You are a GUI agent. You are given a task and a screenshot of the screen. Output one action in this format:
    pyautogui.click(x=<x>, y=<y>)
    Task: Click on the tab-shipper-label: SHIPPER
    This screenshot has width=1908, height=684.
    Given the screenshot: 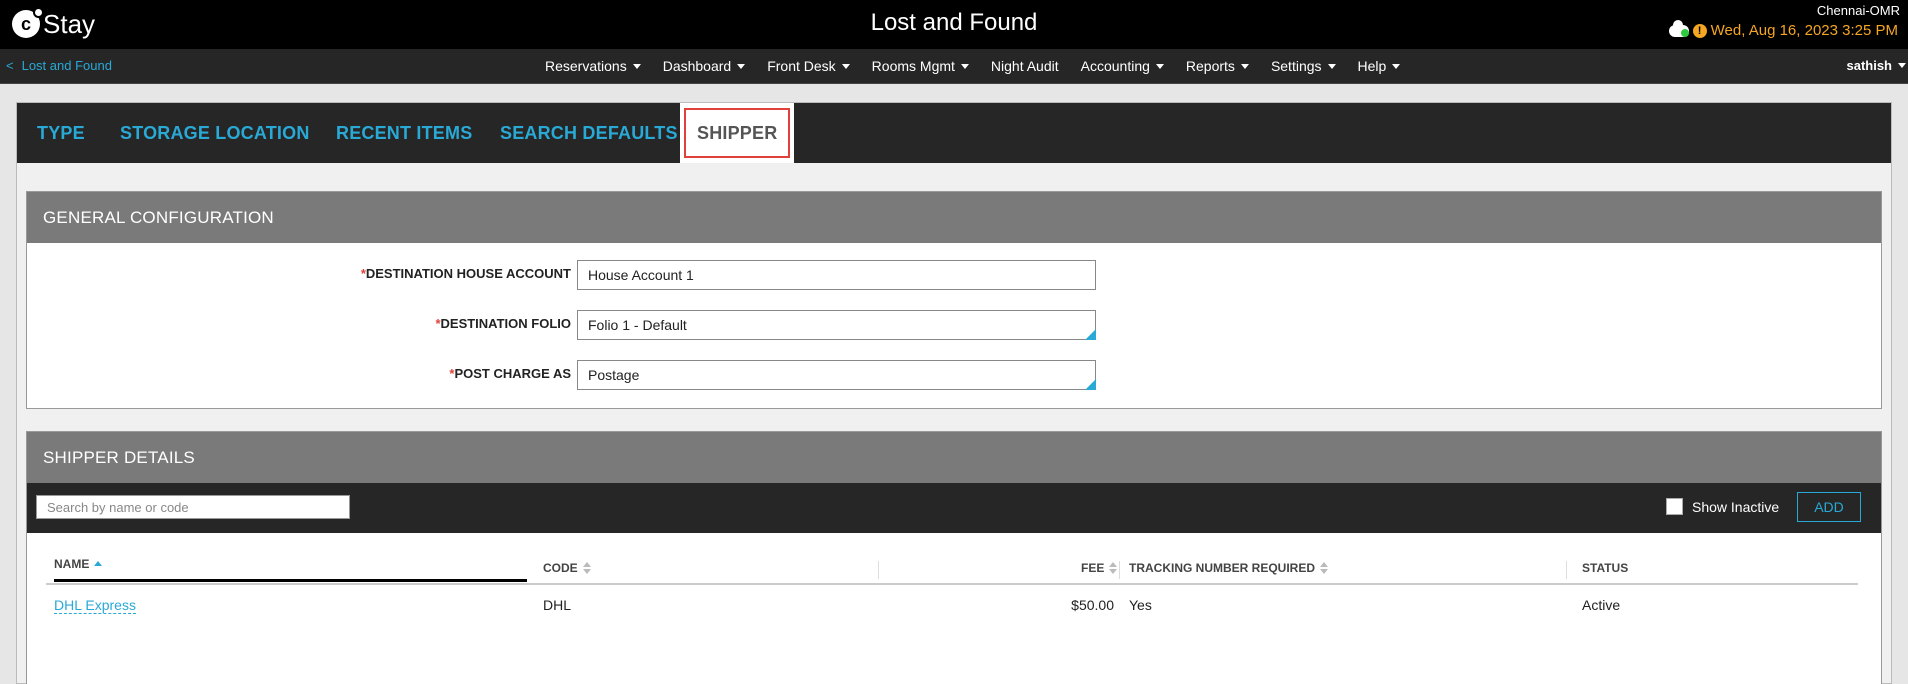 What is the action you would take?
    pyautogui.click(x=737, y=133)
    